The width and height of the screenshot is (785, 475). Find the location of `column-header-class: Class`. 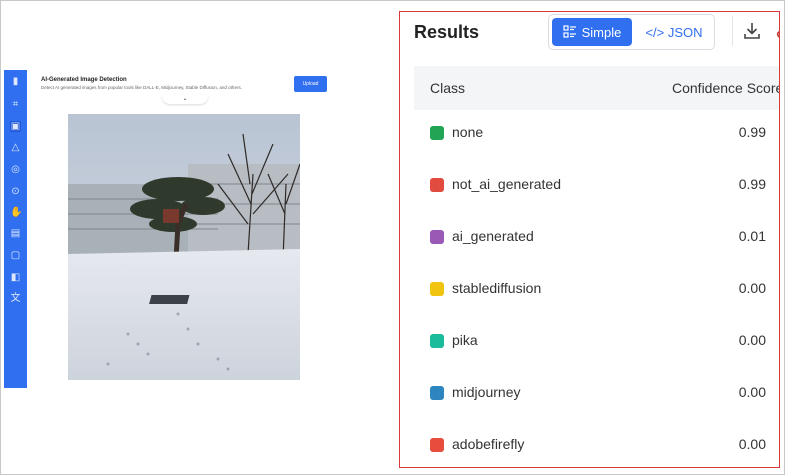

column-header-class: Class is located at coordinates (448, 88).